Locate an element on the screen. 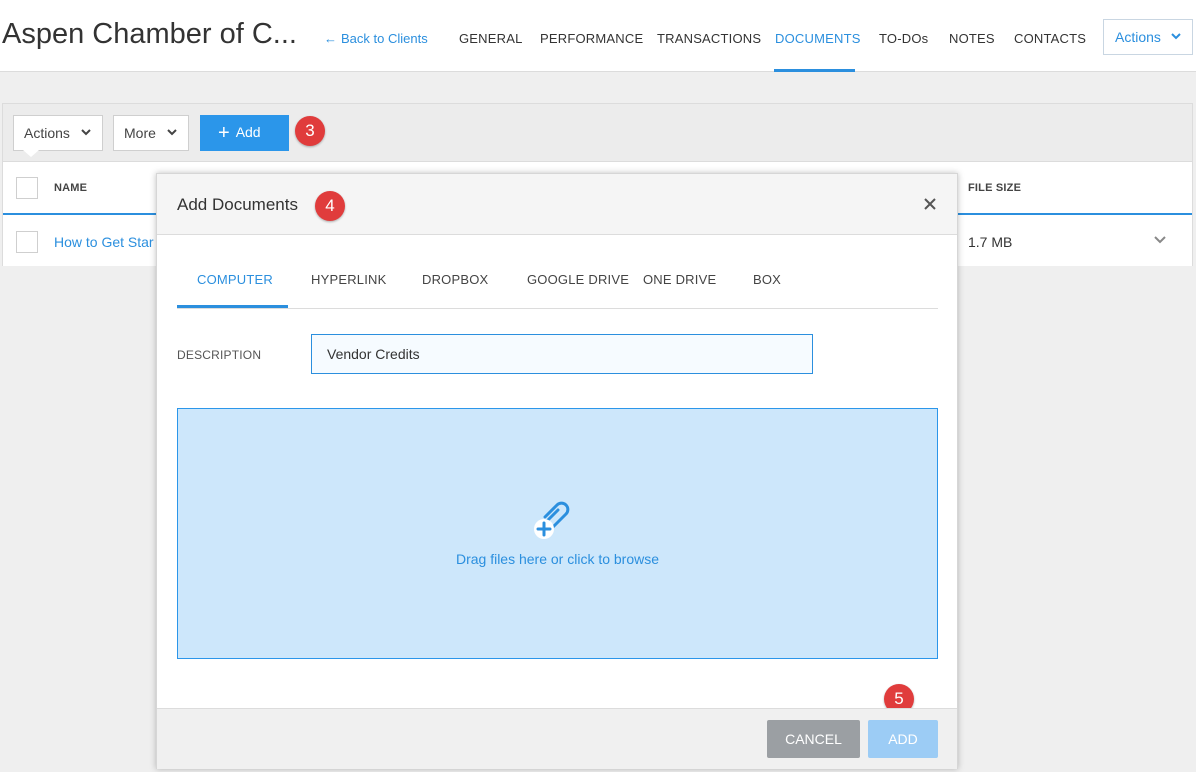 This screenshot has width=1196, height=772. document-name-link: How to Get Star is located at coordinates (104, 242).